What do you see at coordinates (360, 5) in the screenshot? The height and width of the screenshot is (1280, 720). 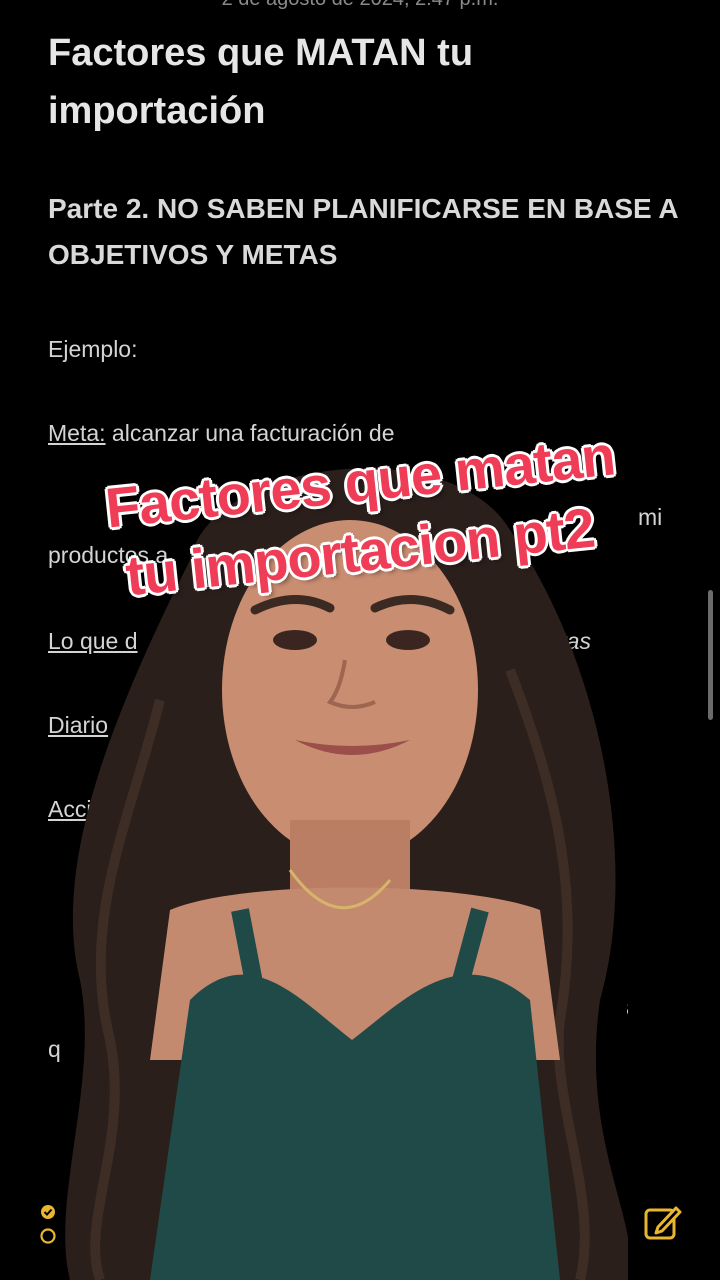 I see `note-date: 2 de agosto de 2024, 2:47 p.m.` at bounding box center [360, 5].